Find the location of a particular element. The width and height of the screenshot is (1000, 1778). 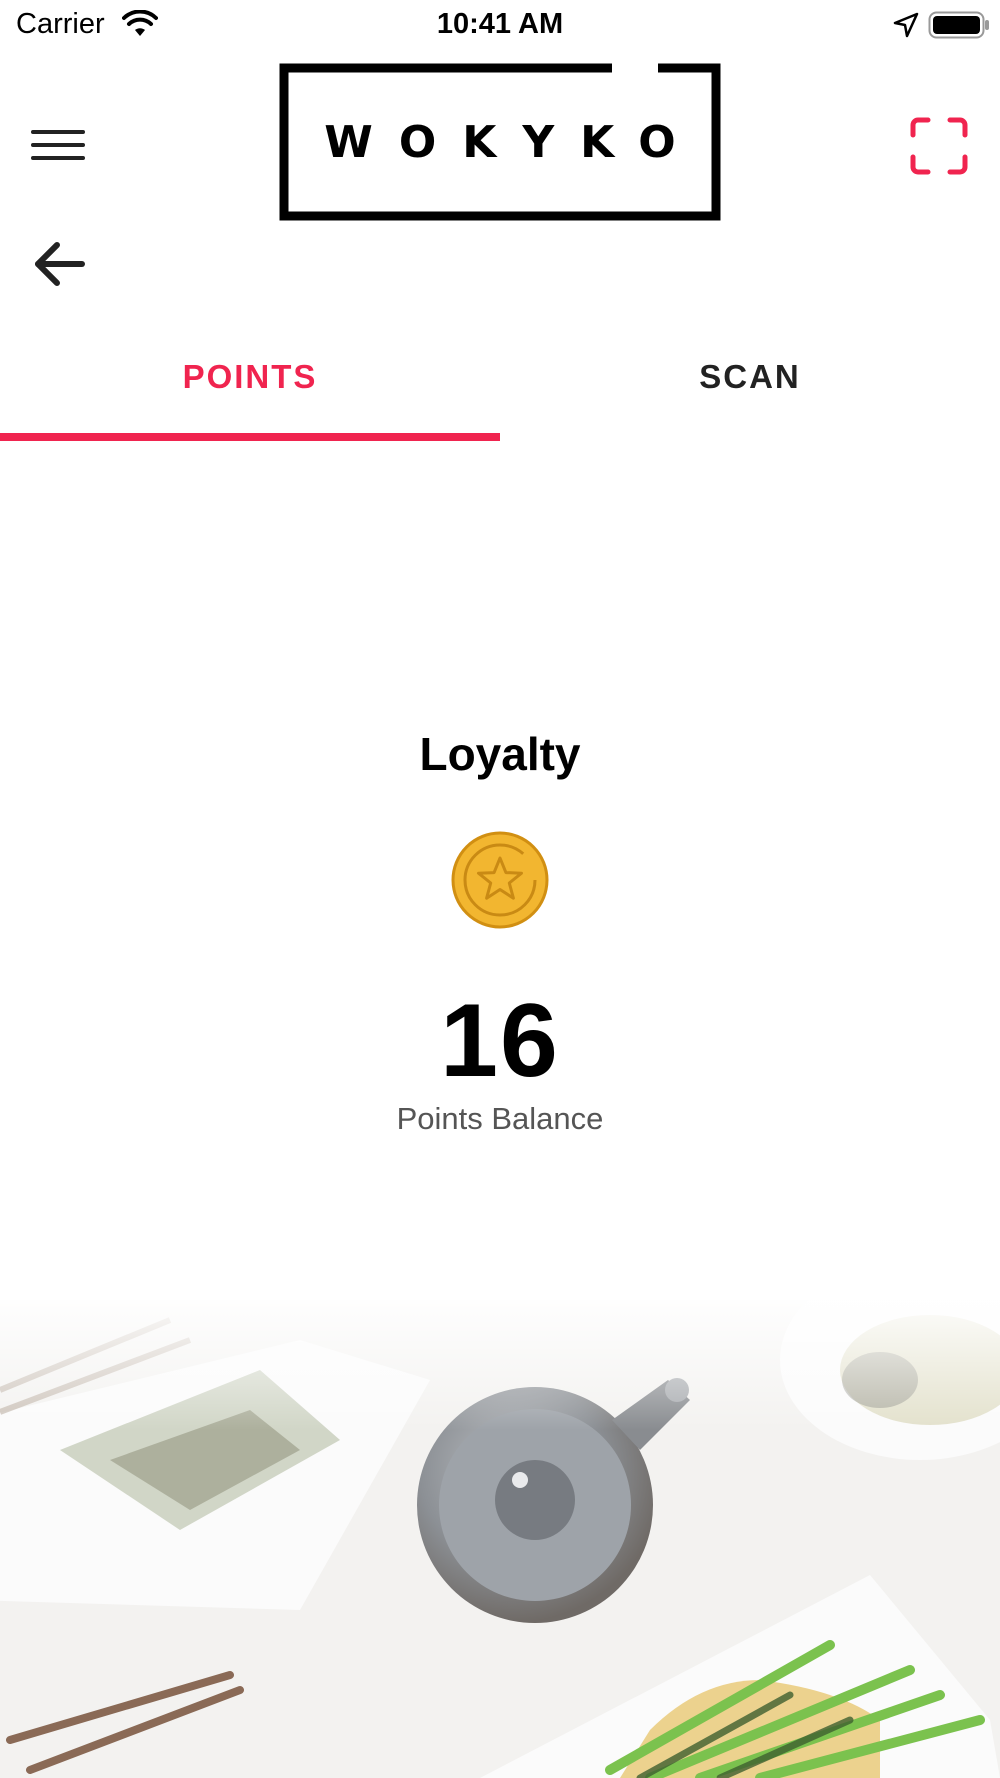

points-balance-label: Points Balance is located at coordinates (500, 1118).